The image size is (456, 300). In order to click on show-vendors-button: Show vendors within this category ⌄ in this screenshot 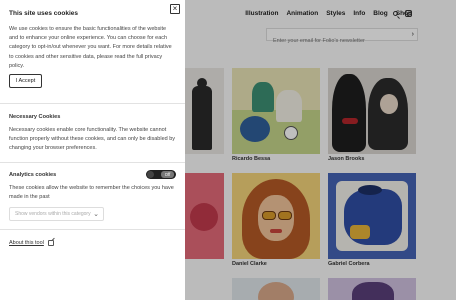, I will do `click(56, 214)`.